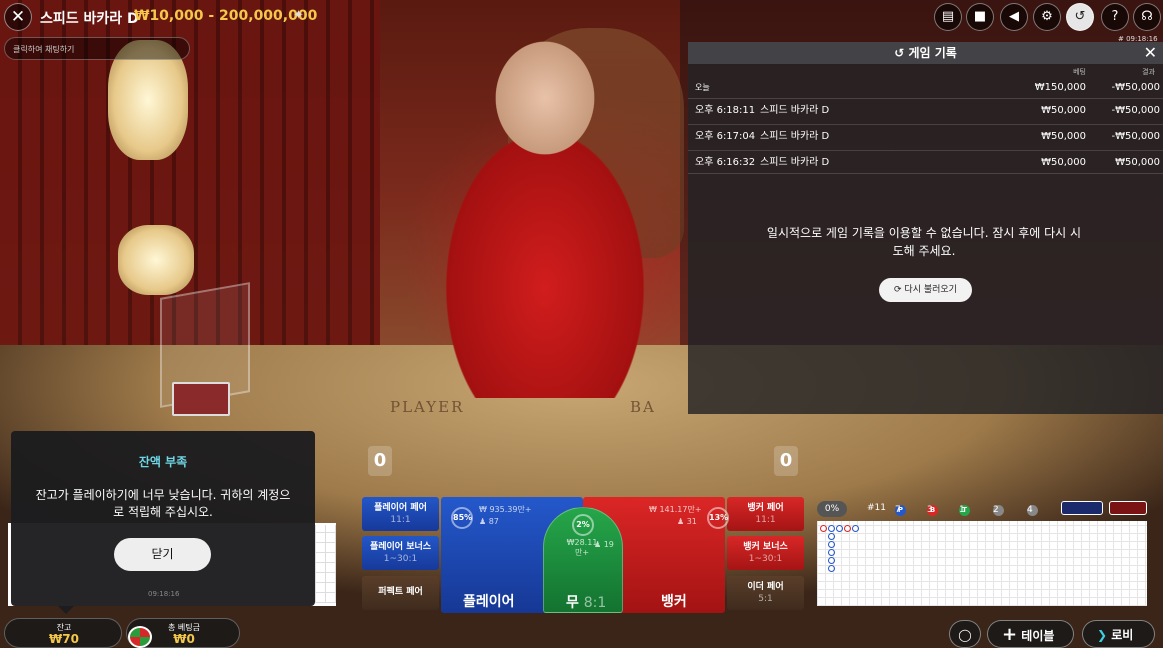 The height and width of the screenshot is (648, 1163). What do you see at coordinates (1136, 87) in the screenshot?
I see `today-result: -₩50,000` at bounding box center [1136, 87].